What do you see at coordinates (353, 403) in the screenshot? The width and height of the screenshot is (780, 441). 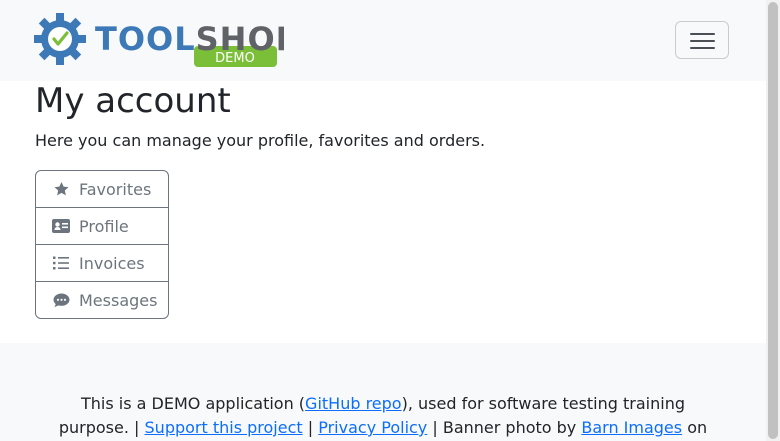 I see `github-repo-link: GitHub repo` at bounding box center [353, 403].